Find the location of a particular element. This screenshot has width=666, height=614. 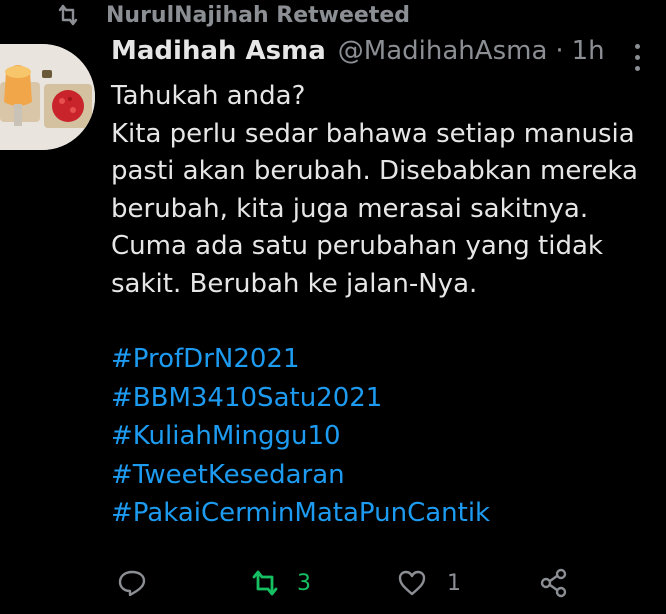

author-handle: @MadihahAsma is located at coordinates (443, 51).